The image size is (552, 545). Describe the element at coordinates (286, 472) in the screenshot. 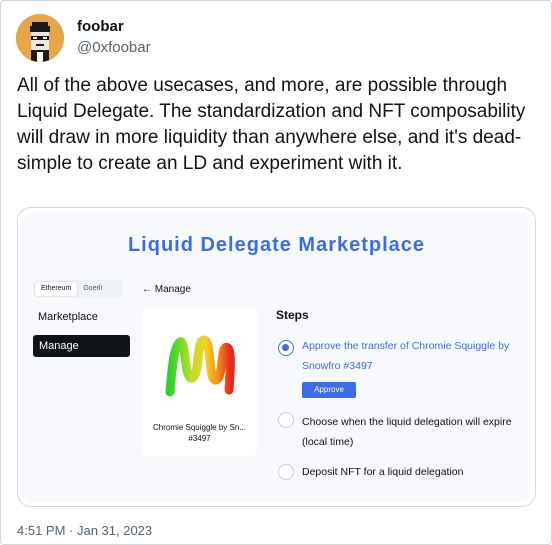

I see `step-3-radio` at that location.